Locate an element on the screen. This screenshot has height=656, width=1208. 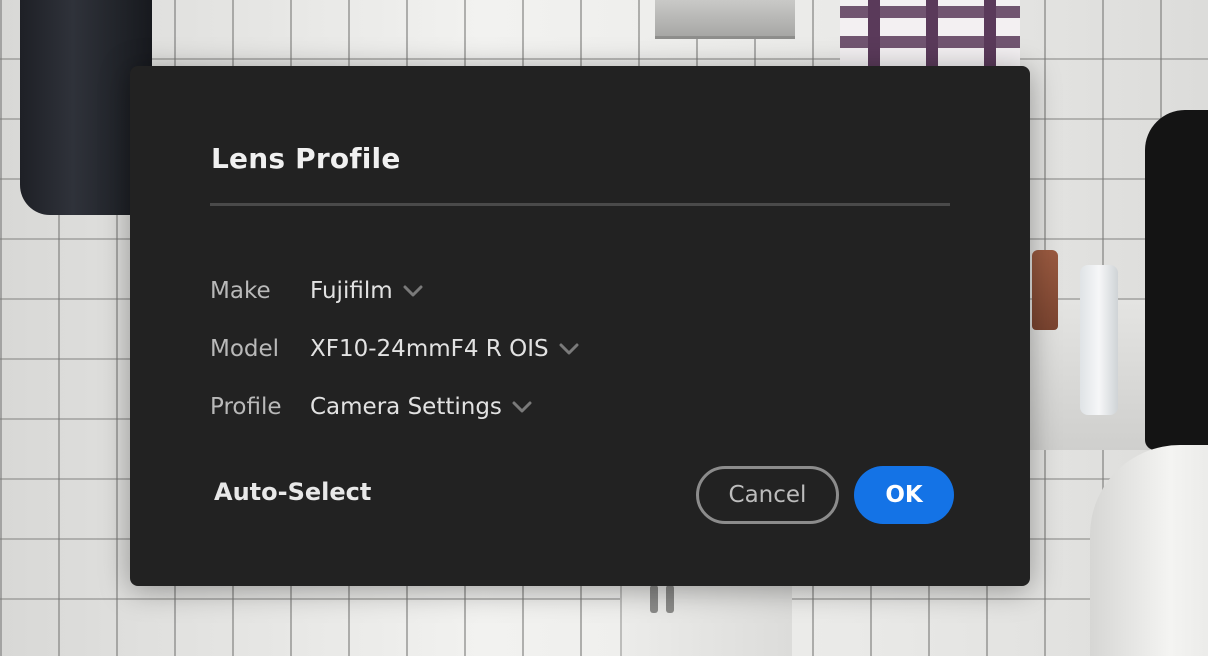
make-row: Make Fujifilm is located at coordinates (316, 291).